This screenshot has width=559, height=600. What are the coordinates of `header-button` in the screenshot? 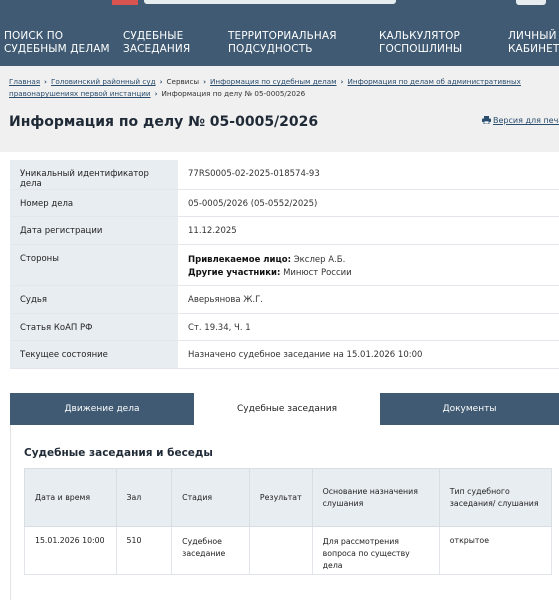 It's located at (531, 2).